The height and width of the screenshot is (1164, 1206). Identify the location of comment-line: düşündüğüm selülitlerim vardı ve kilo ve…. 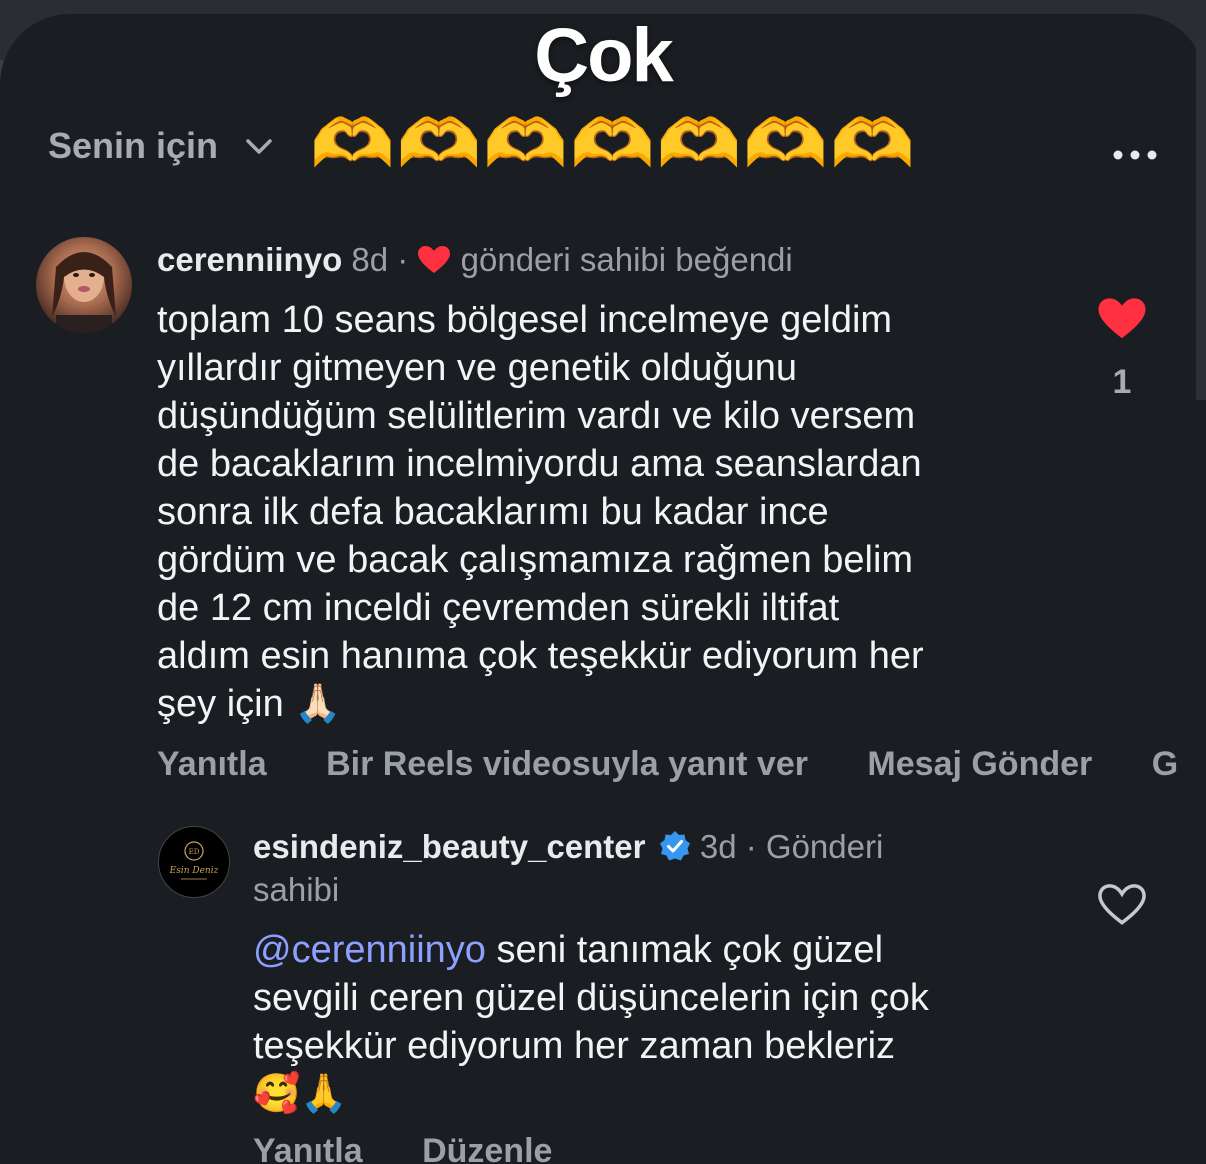
(536, 416).